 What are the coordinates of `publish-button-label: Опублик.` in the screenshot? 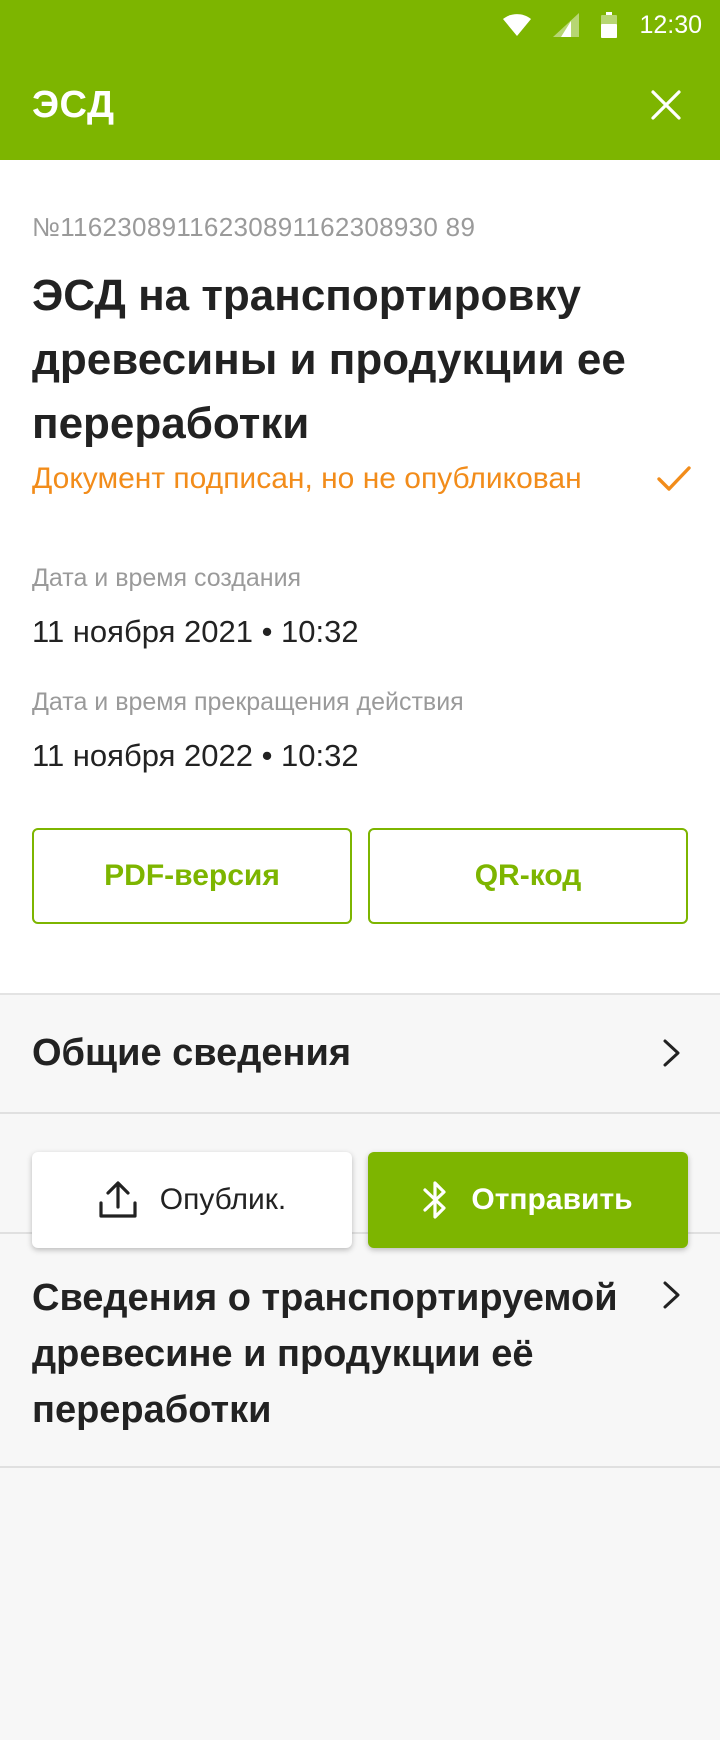 It's located at (223, 1199).